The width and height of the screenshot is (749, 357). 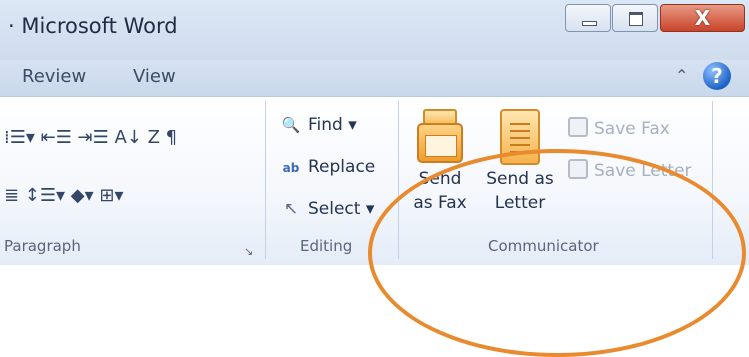 What do you see at coordinates (332, 125) in the screenshot?
I see `find-label: Find ▾` at bounding box center [332, 125].